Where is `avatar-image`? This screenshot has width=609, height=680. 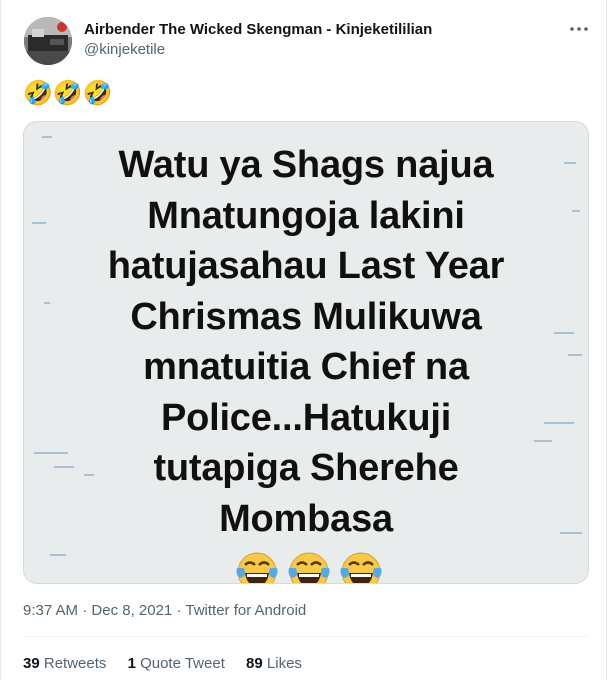 avatar-image is located at coordinates (48, 41).